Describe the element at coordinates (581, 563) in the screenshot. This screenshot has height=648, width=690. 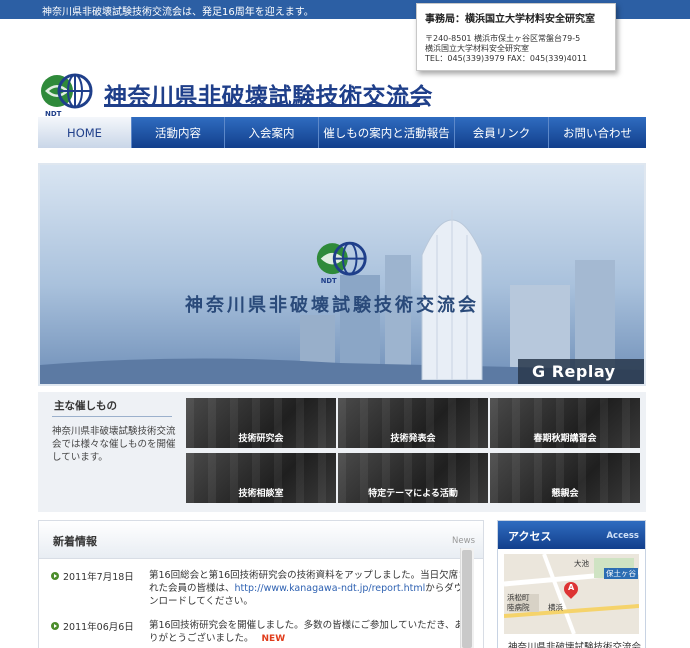
I see `map-label: 大池` at that location.